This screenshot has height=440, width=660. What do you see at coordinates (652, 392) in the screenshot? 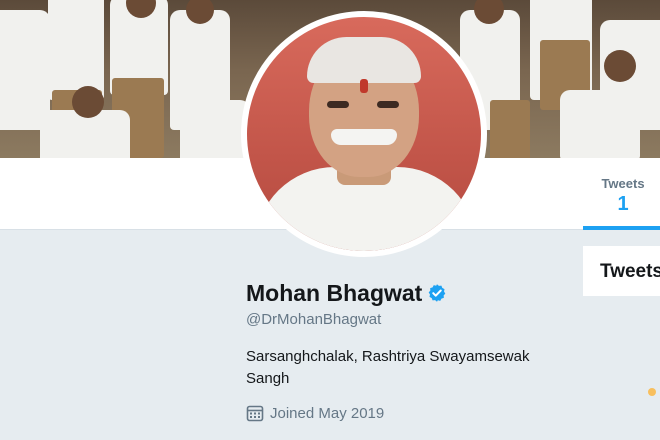
I see `decorative-dot` at bounding box center [652, 392].